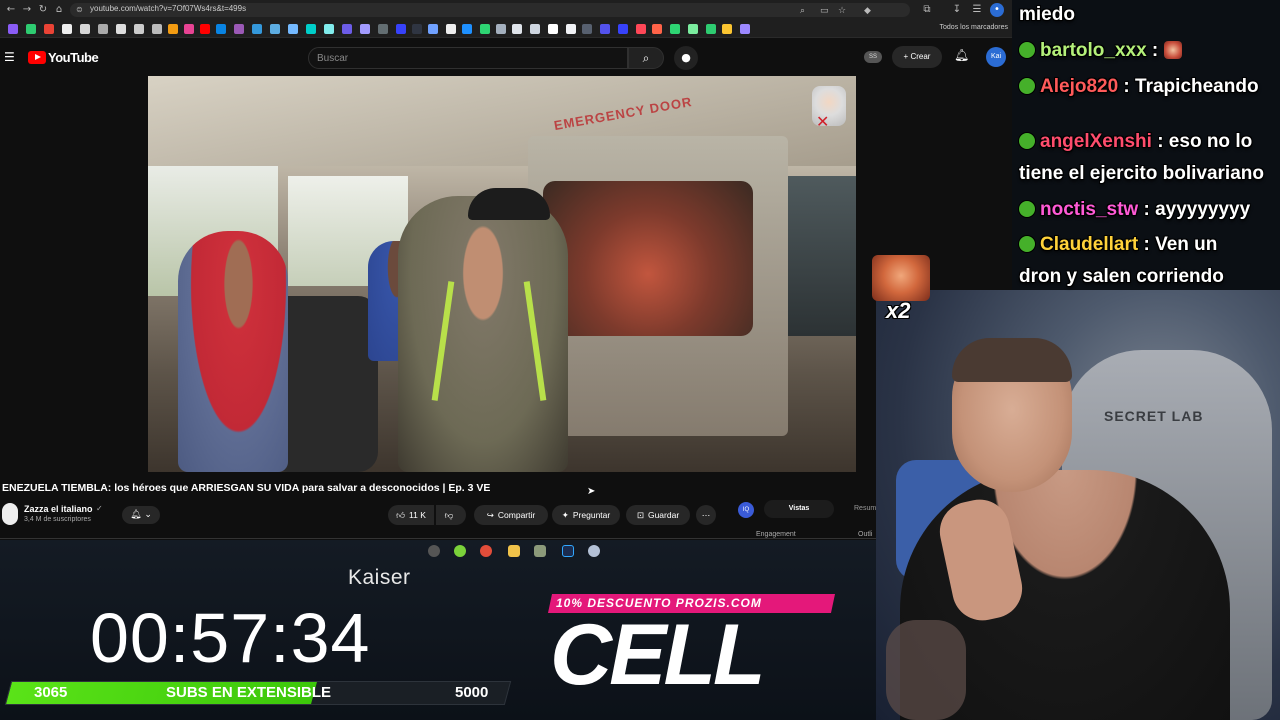  I want to click on tab-search-icon: ☰, so click(977, 10).